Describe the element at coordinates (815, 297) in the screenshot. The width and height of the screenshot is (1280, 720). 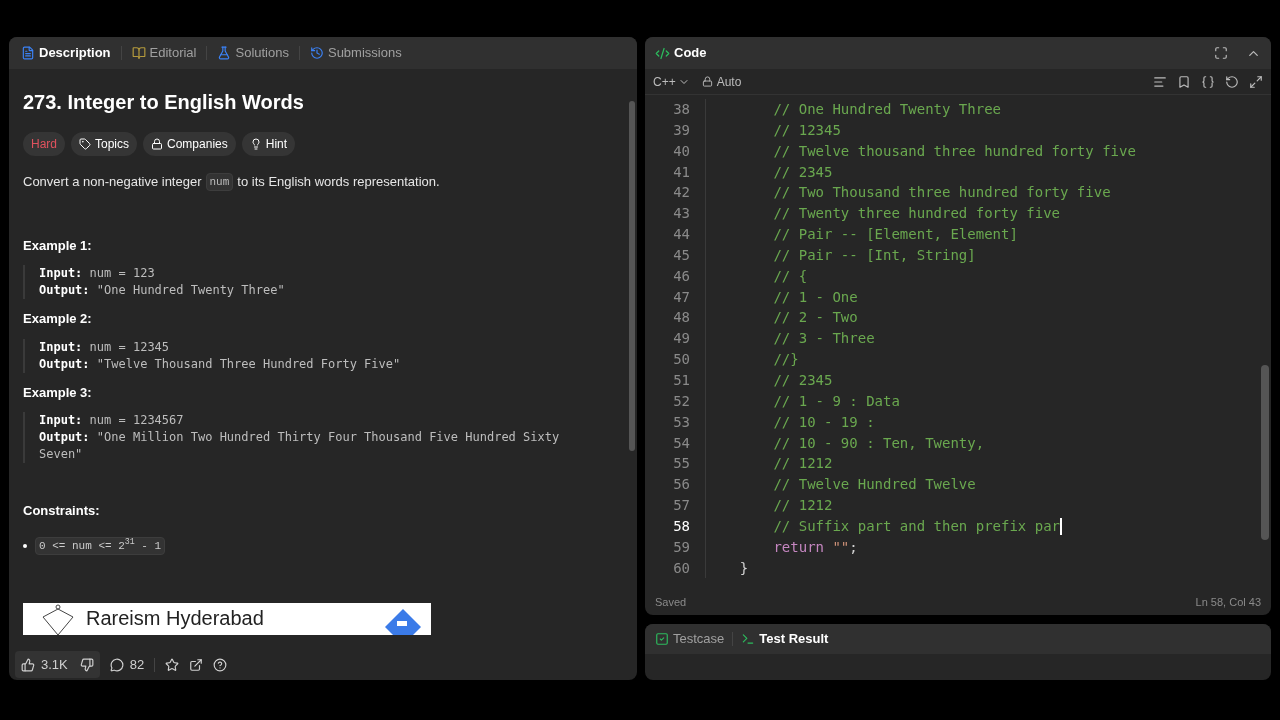
I see `code-line: // 1 - One` at that location.